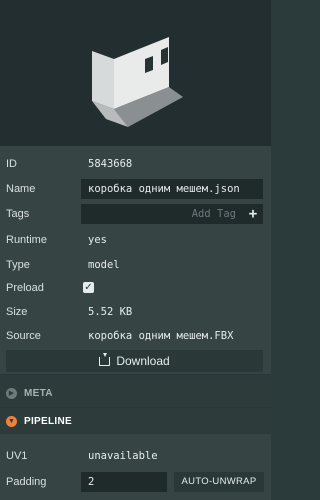  What do you see at coordinates (17, 312) in the screenshot?
I see `size-label: Size` at bounding box center [17, 312].